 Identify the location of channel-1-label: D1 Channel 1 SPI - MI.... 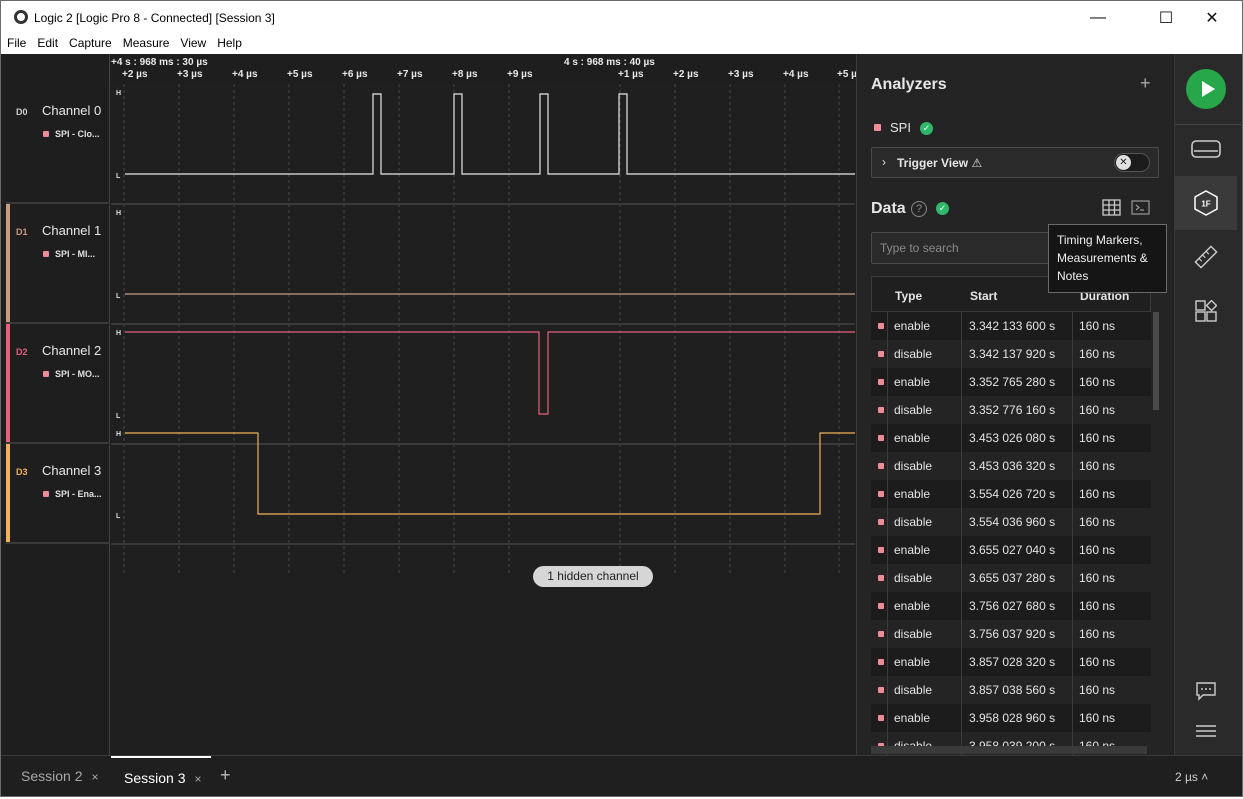
(58, 264).